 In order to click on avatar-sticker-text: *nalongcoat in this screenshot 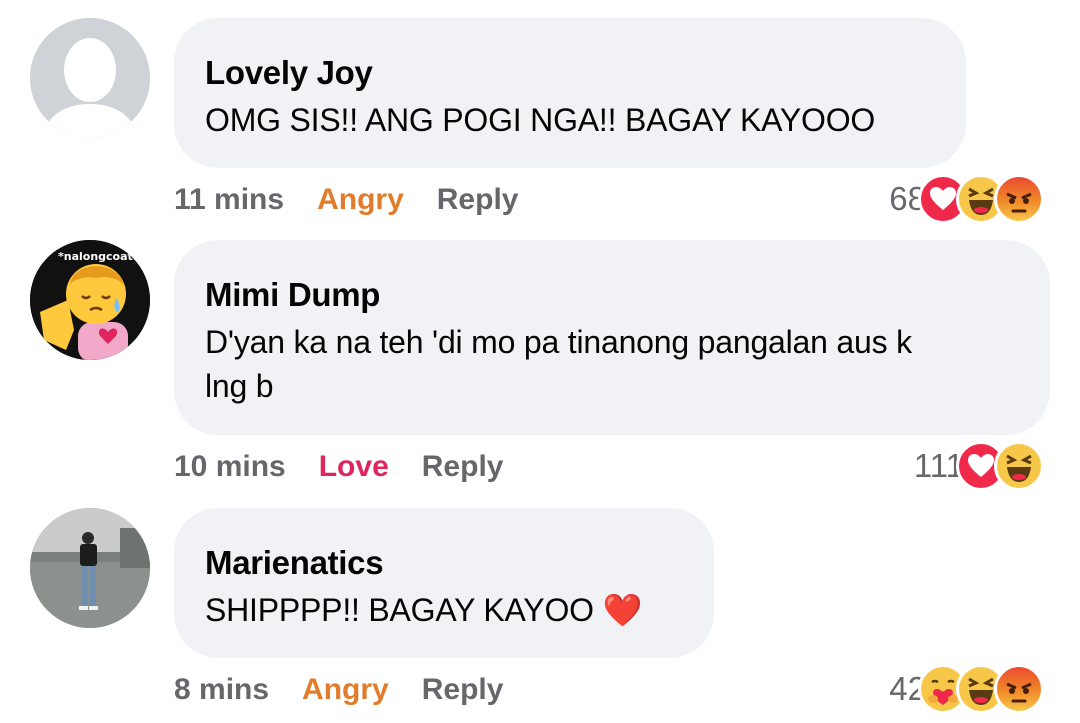, I will do `click(95, 256)`.